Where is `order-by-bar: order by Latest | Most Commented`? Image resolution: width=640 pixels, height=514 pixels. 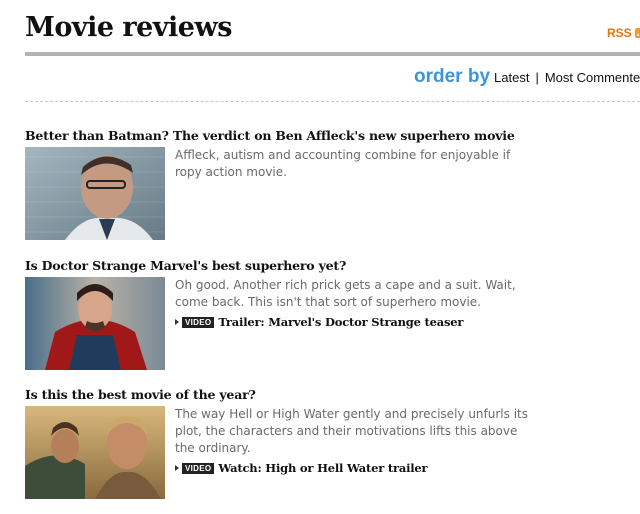
order-by-bar: order by Latest | Most Commented is located at coordinates (527, 77).